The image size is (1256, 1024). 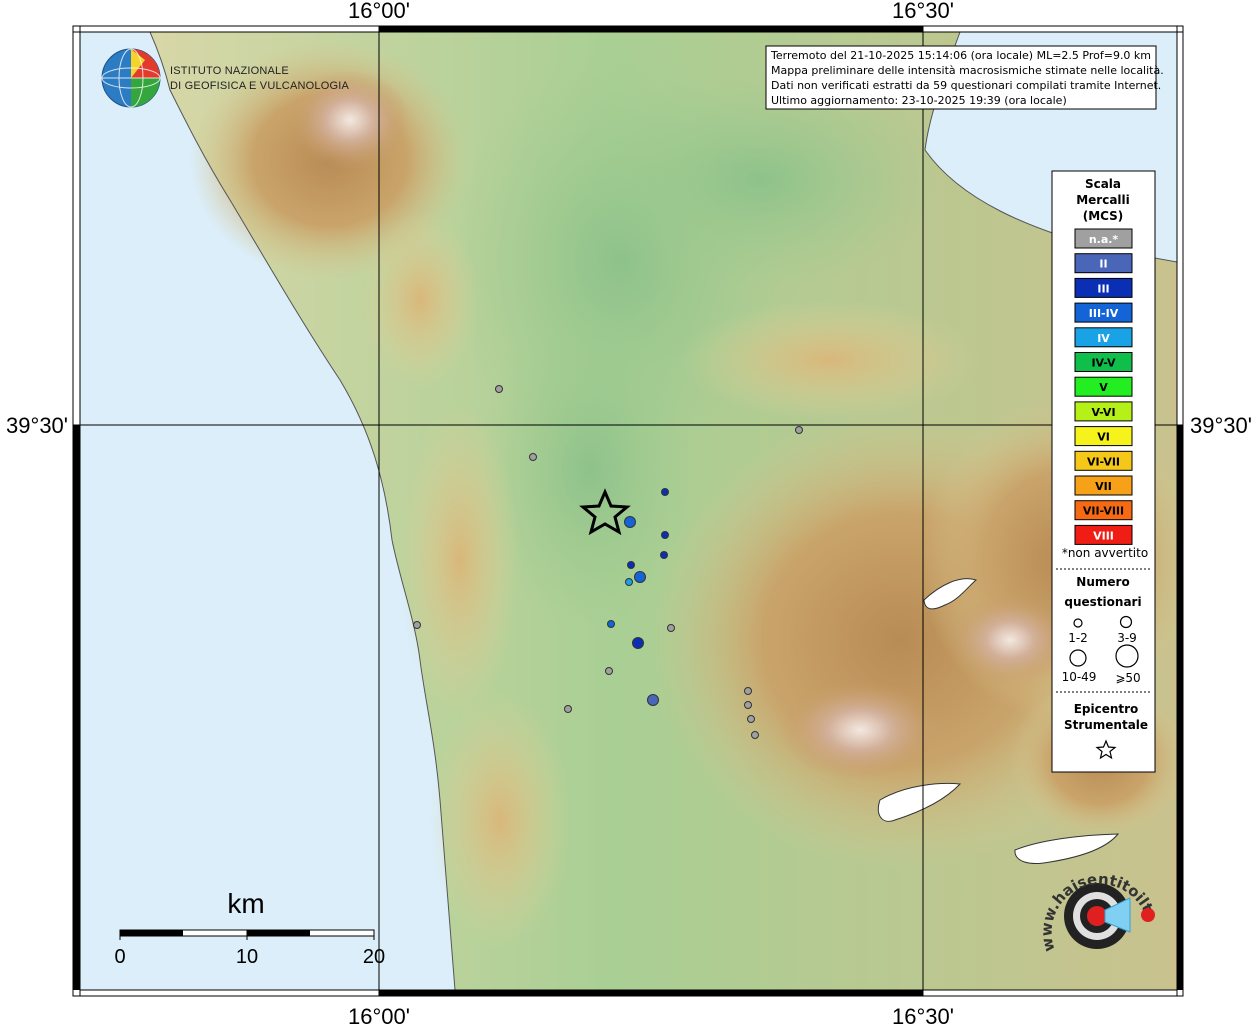 I want to click on scale-chip-label: VII, so click(x=1103, y=486).